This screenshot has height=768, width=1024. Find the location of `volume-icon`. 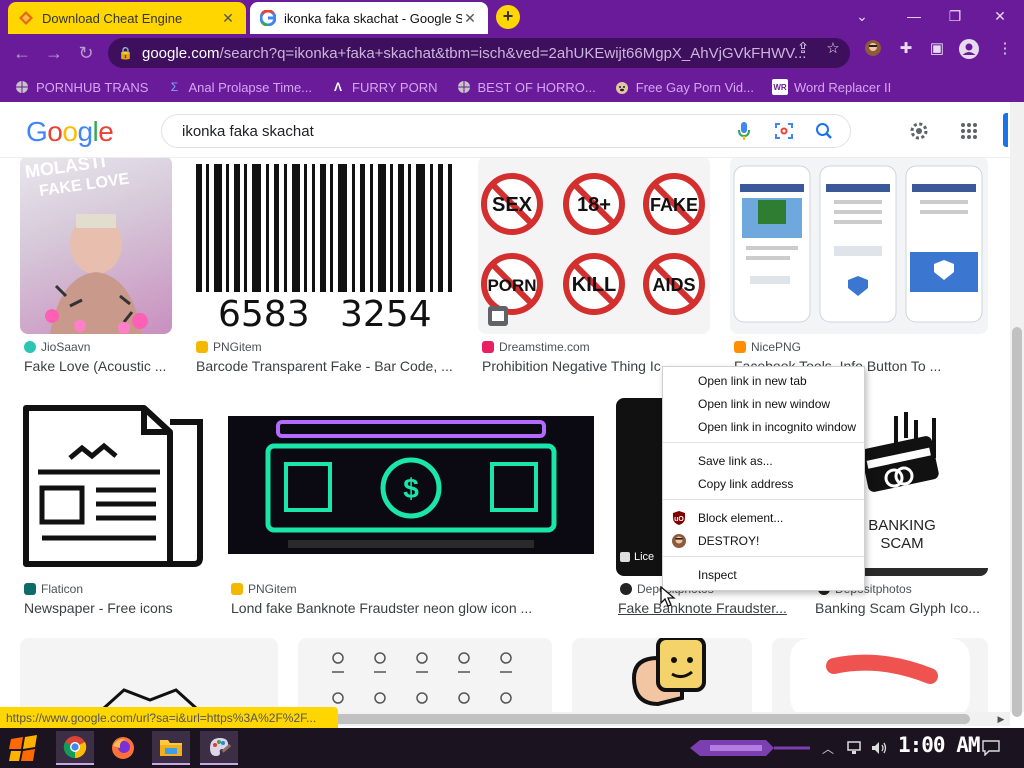

volume-icon is located at coordinates (880, 748).